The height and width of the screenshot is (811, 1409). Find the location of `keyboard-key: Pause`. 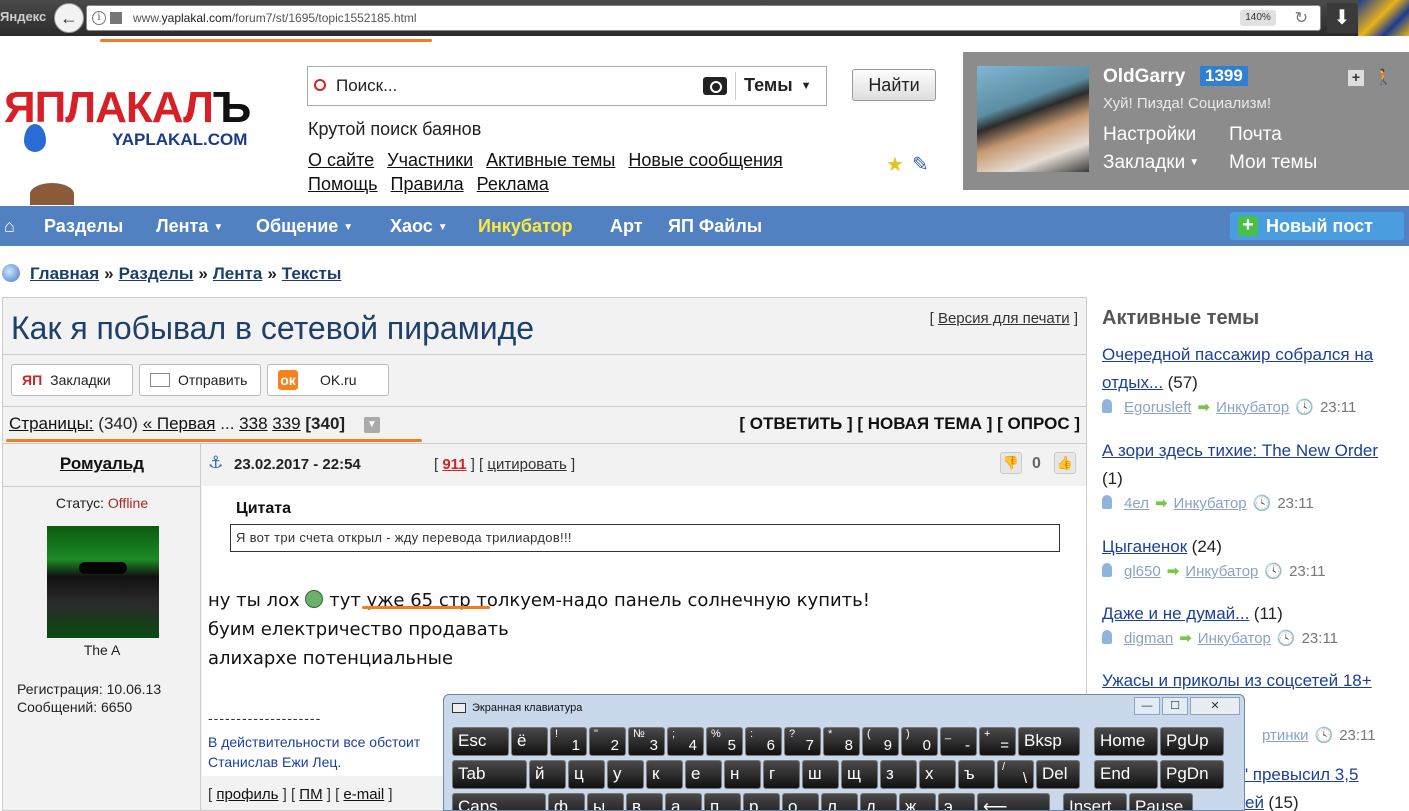

keyboard-key: Pause is located at coordinates (1161, 801).